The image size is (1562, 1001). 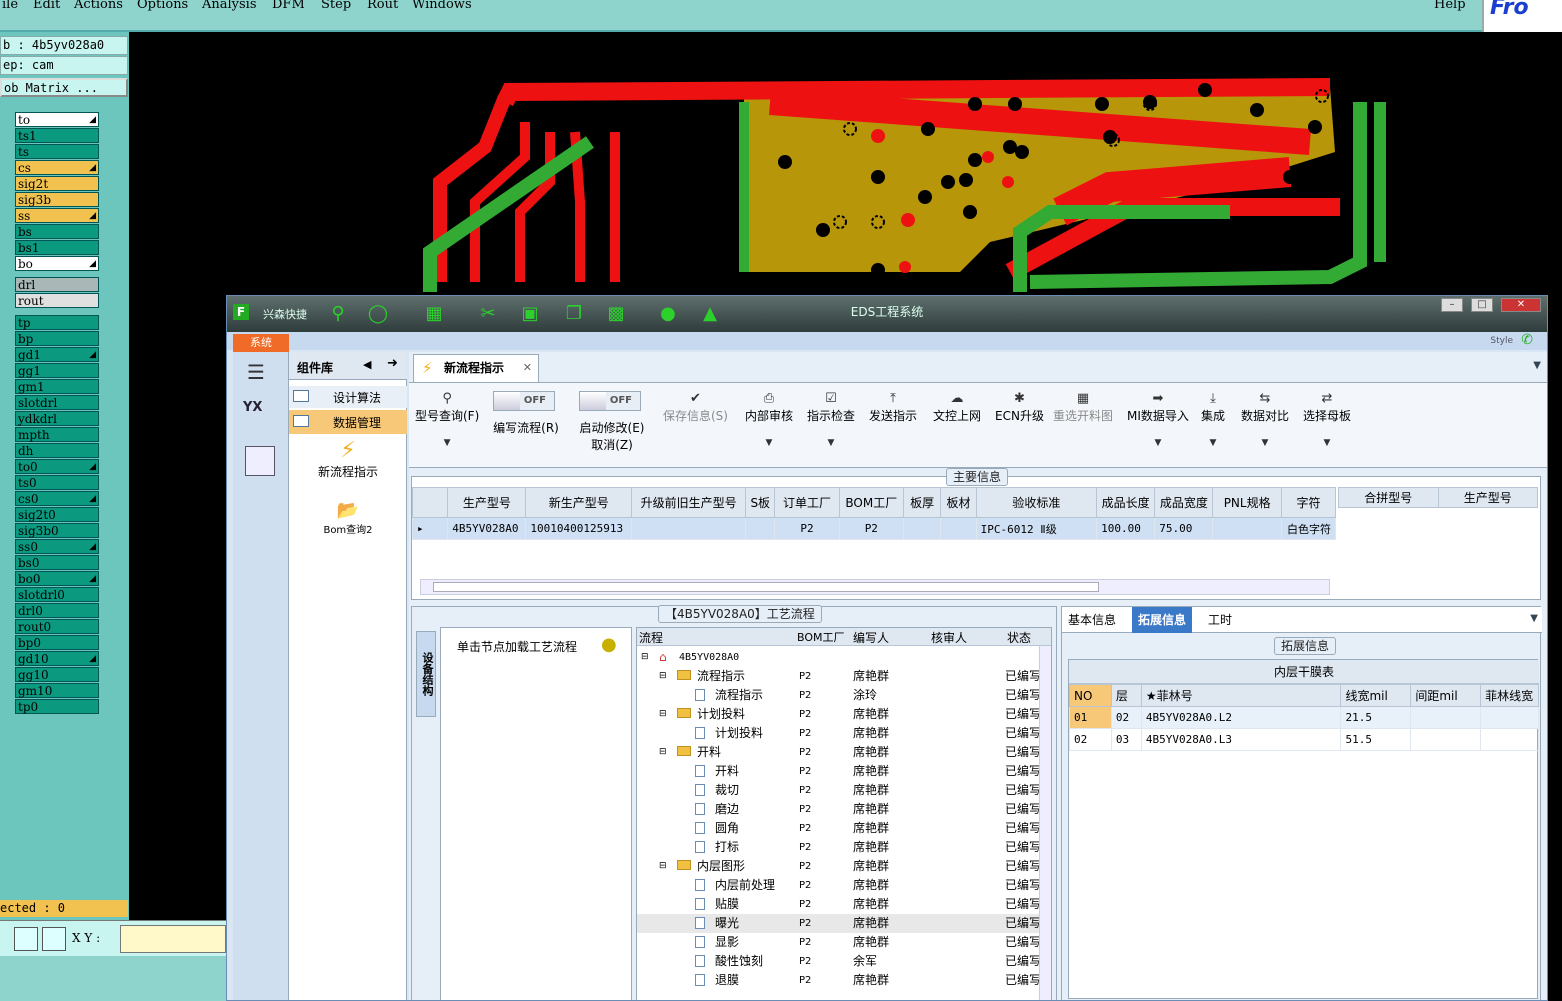 What do you see at coordinates (1509, 695) in the screenshot?
I see `col-header: 菲林线宽` at bounding box center [1509, 695].